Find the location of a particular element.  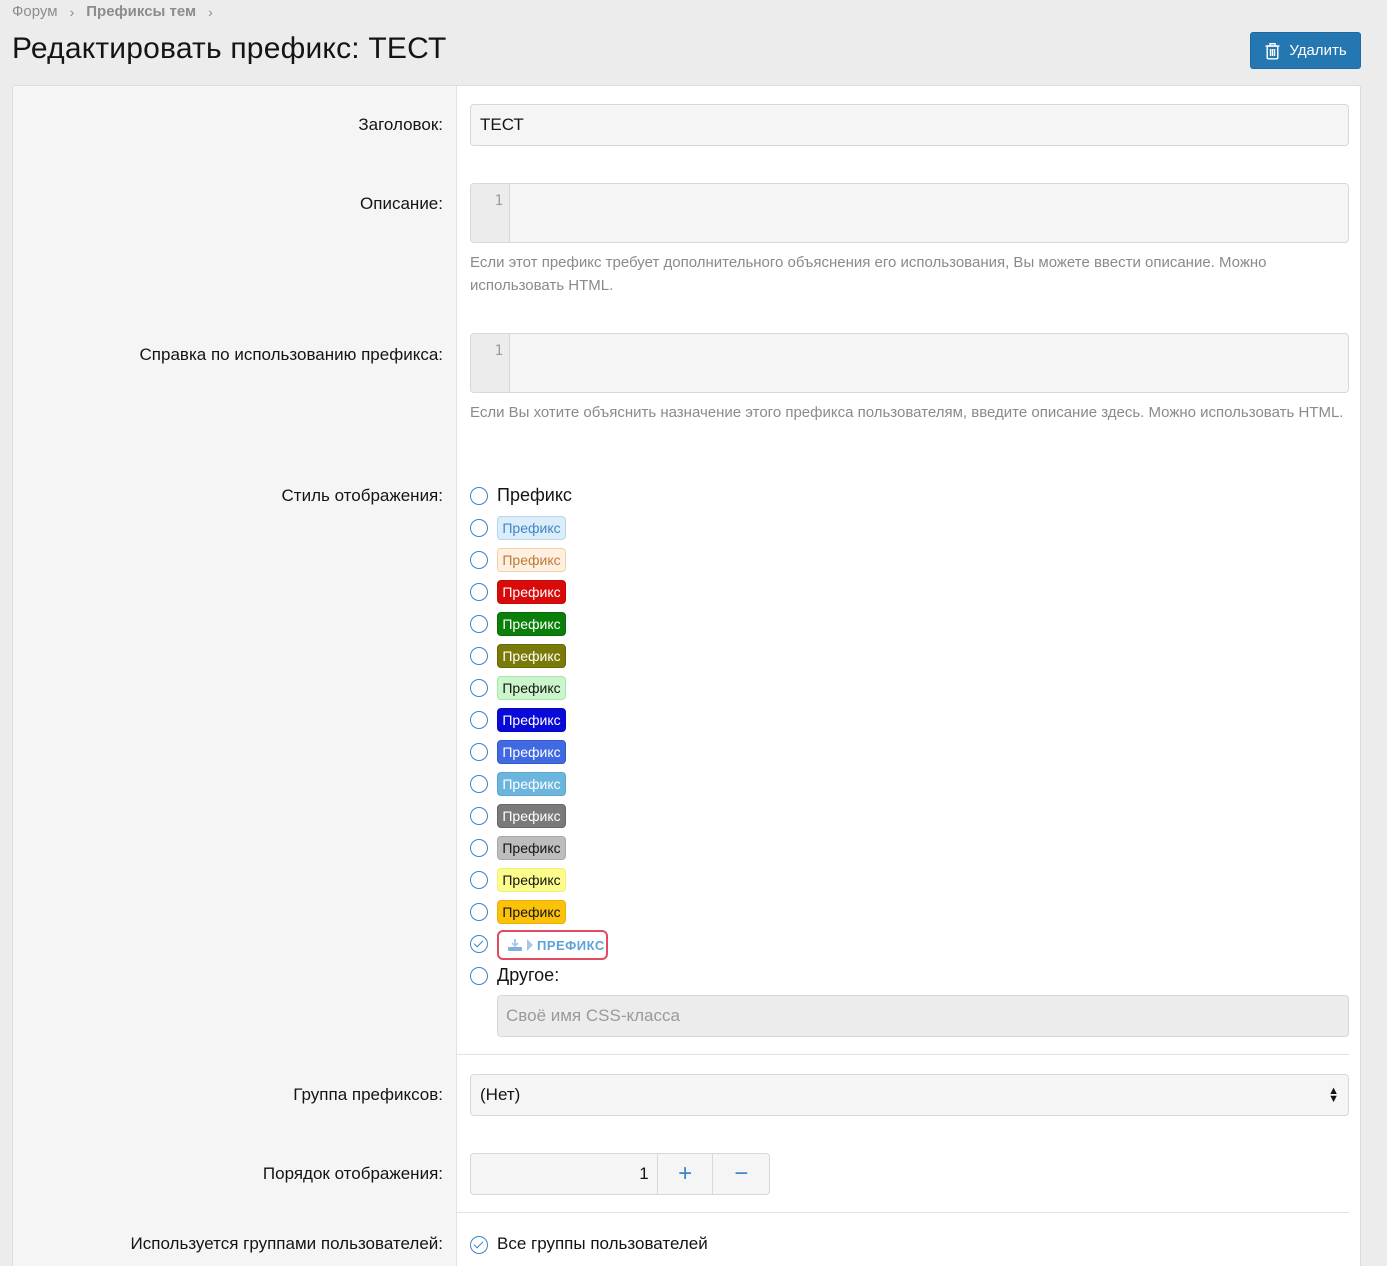

breadcrumb: Форум › Префиксы тем › is located at coordinates (118, 11).